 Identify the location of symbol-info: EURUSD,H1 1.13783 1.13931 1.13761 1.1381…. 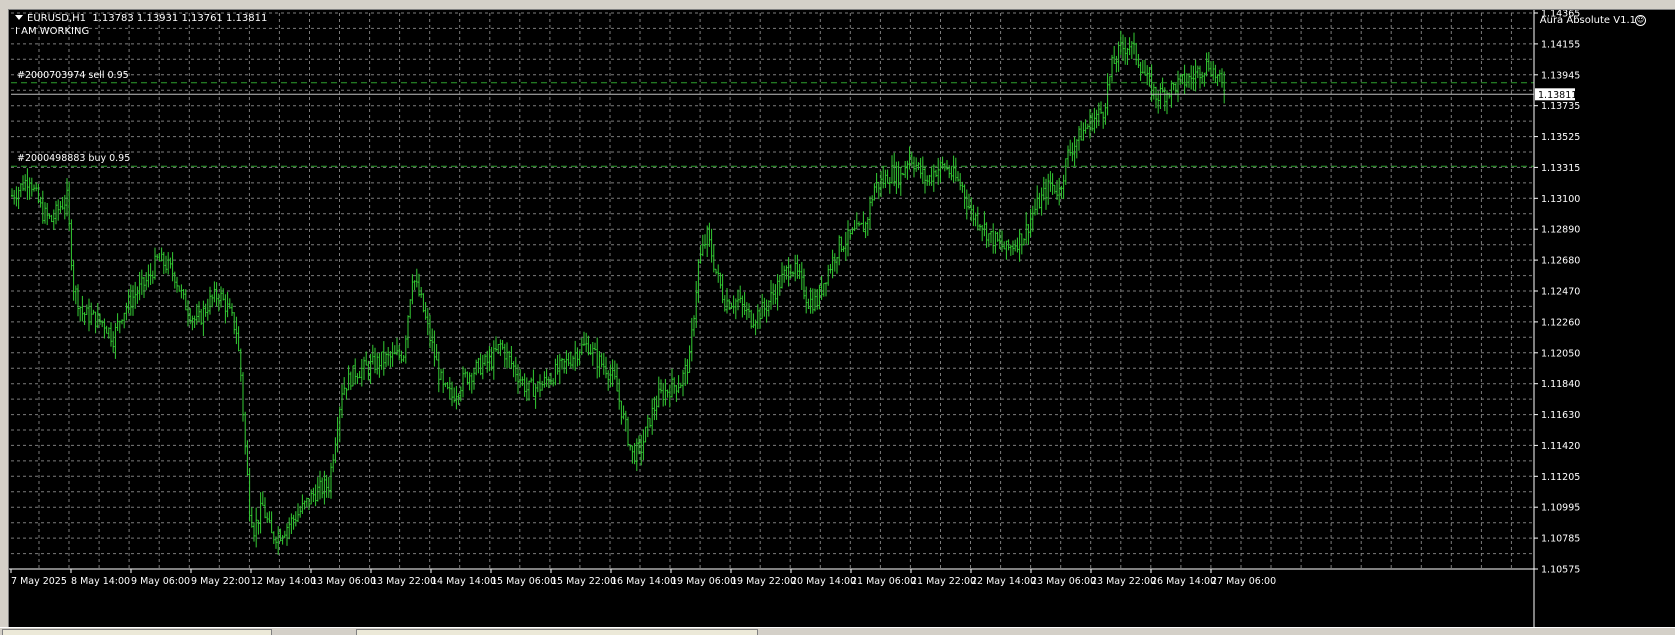
(141, 18).